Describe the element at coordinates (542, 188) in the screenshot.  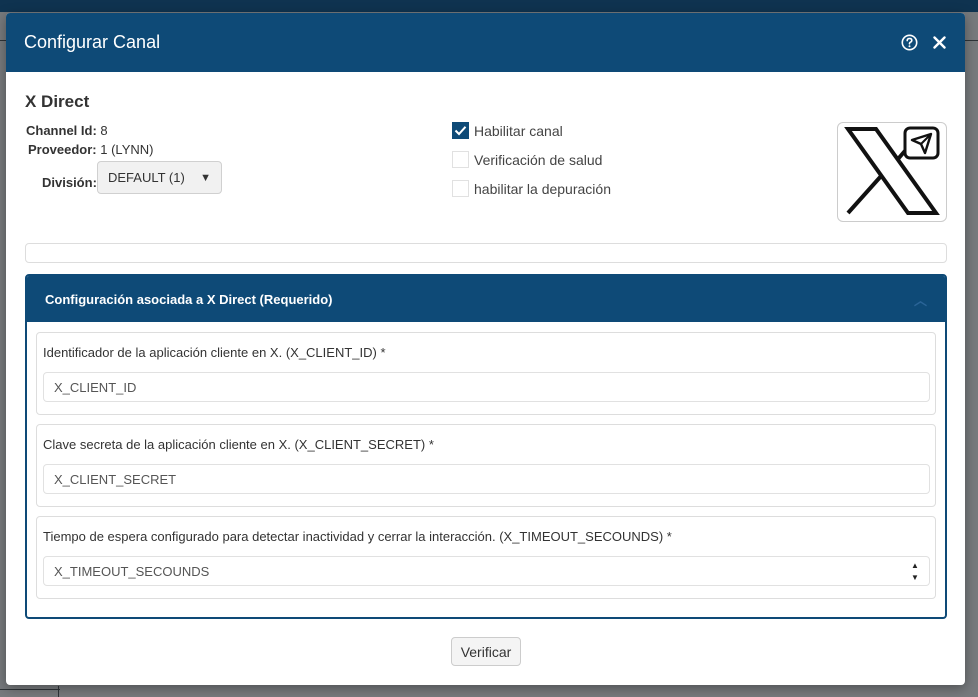
I see `debug-label: habilitar la depuración` at that location.